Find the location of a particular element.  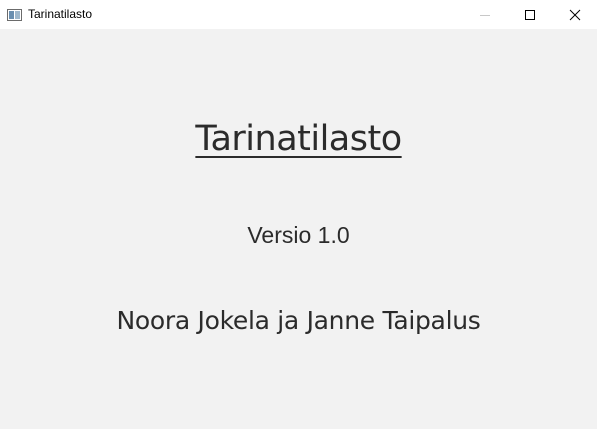

close-button is located at coordinates (574, 14).